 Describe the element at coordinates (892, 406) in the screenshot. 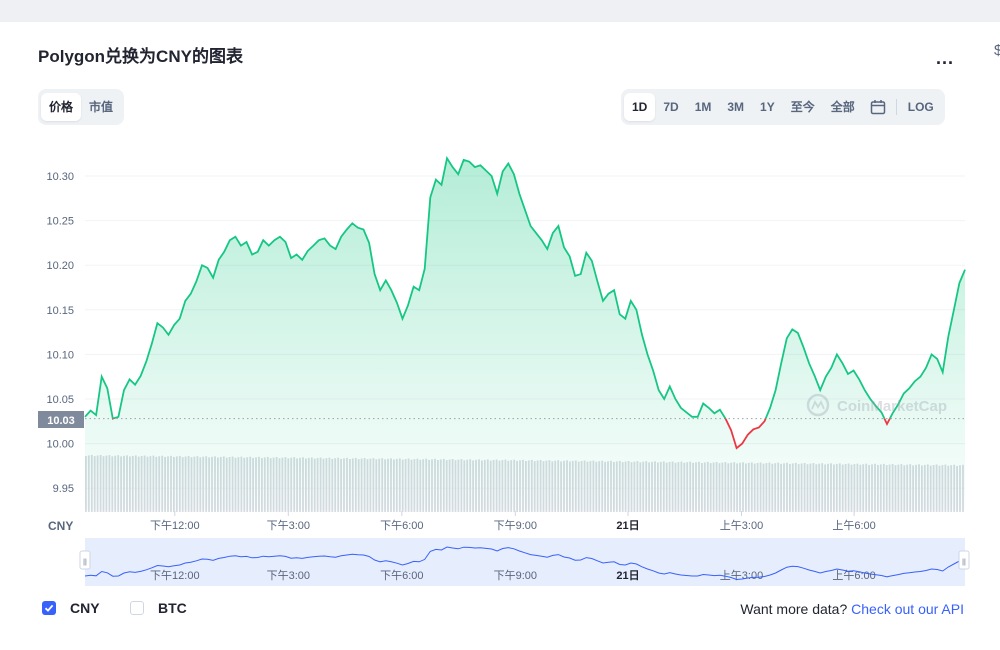

I see `watermark-text: CoinMarketCap` at that location.